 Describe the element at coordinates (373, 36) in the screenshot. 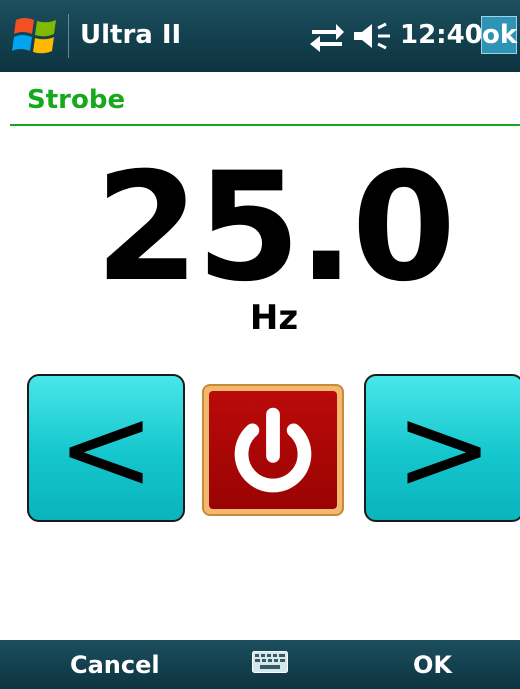

I see `speaker-icon` at that location.